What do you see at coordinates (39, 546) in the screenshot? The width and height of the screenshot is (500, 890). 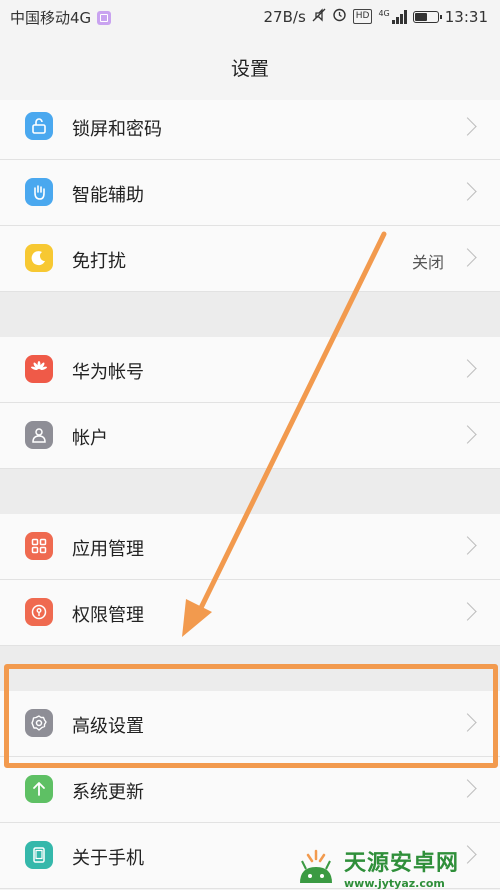 I see `grid-icon` at bounding box center [39, 546].